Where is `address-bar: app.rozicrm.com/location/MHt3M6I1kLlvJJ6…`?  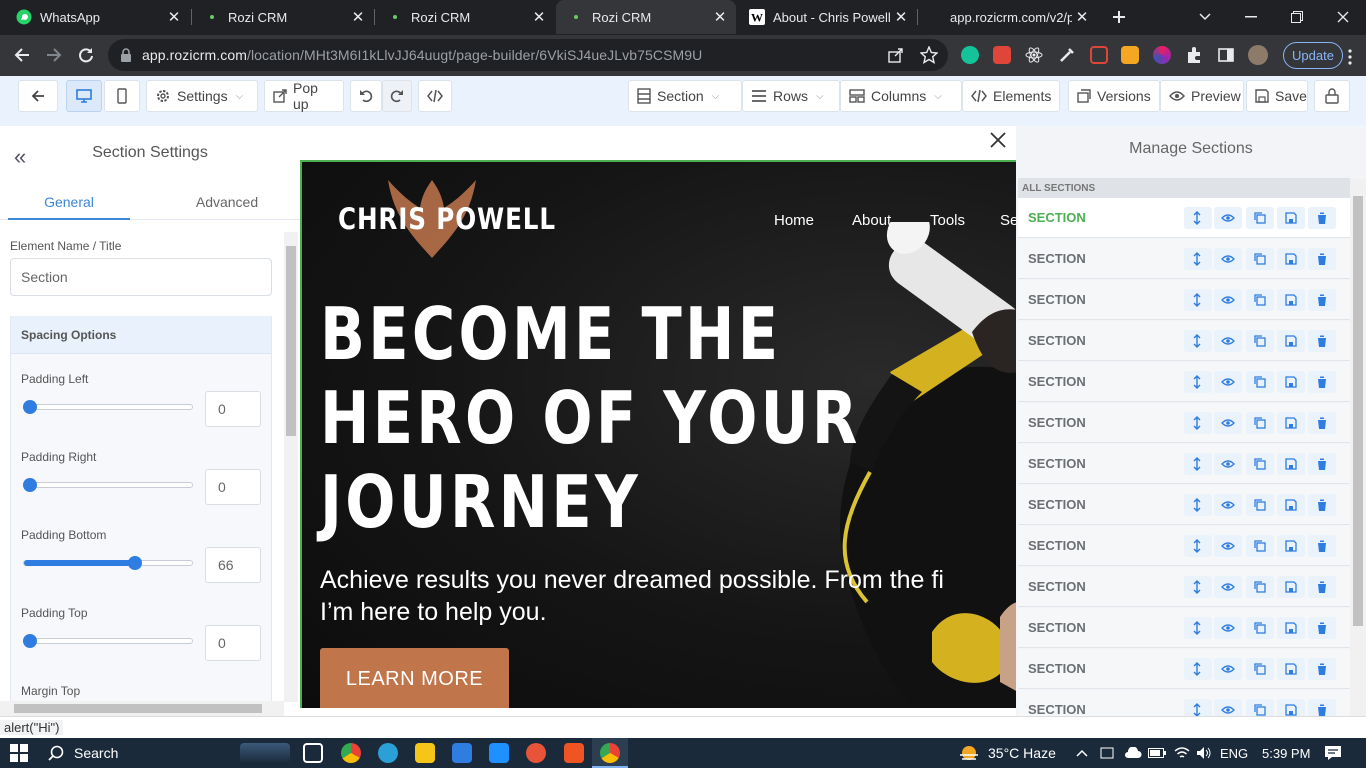
address-bar: app.rozicrm.com/location/MHt3M6I1kLlvJJ6… is located at coordinates (528, 55).